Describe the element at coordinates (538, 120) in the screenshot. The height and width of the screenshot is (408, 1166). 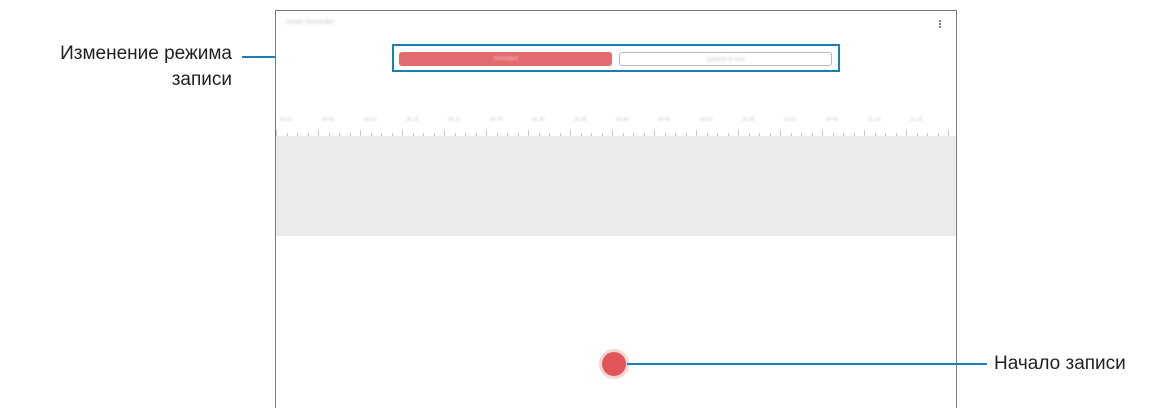
I see `timeline-label: 00:30` at that location.